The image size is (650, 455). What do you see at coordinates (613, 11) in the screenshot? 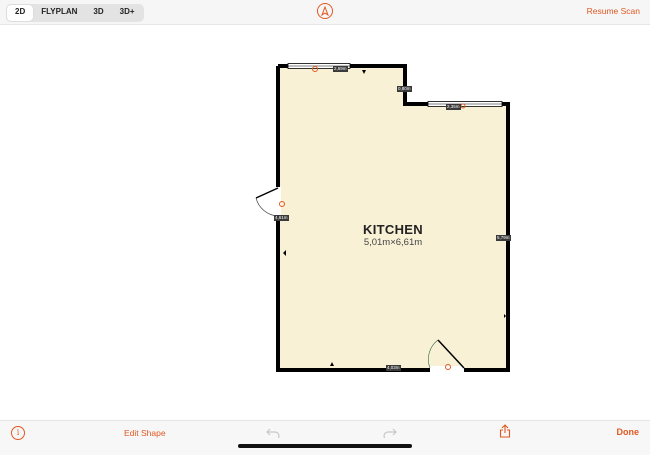
I see `resume-scan-button: Resume Scan` at bounding box center [613, 11].